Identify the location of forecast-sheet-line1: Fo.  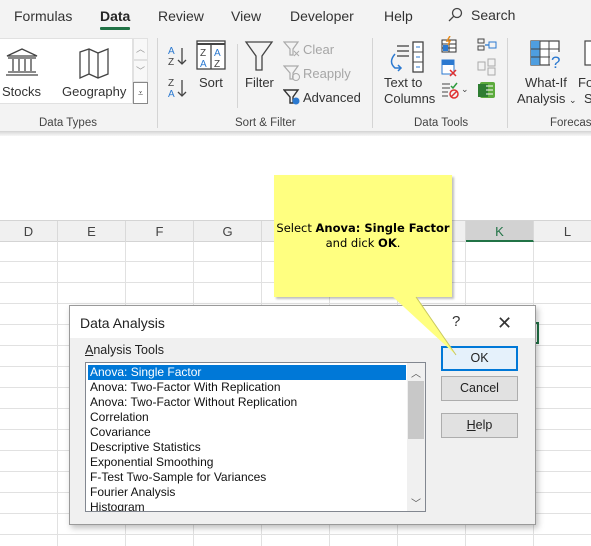
(584, 83).